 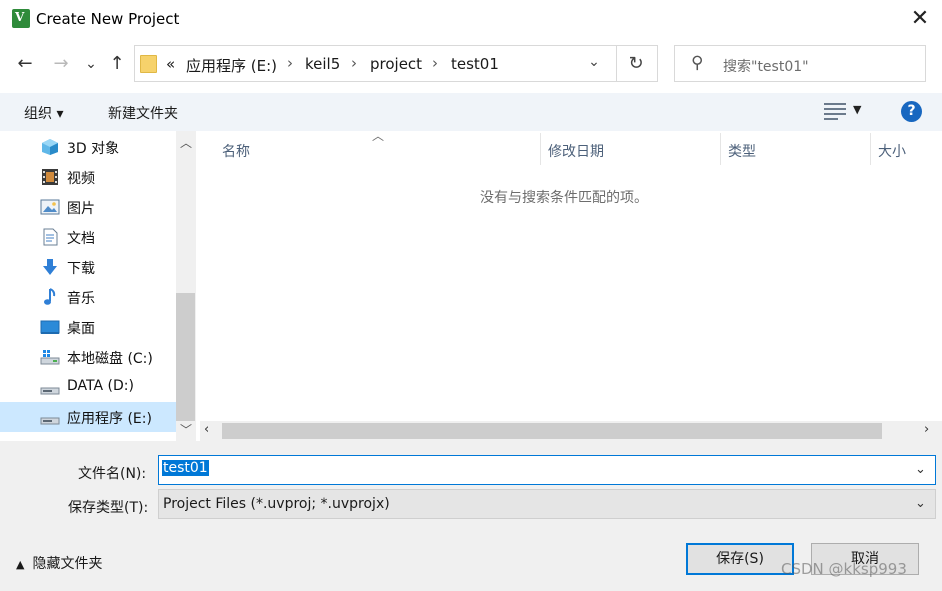 What do you see at coordinates (844, 569) in the screenshot?
I see `watermark: CSDN @kksp993` at bounding box center [844, 569].